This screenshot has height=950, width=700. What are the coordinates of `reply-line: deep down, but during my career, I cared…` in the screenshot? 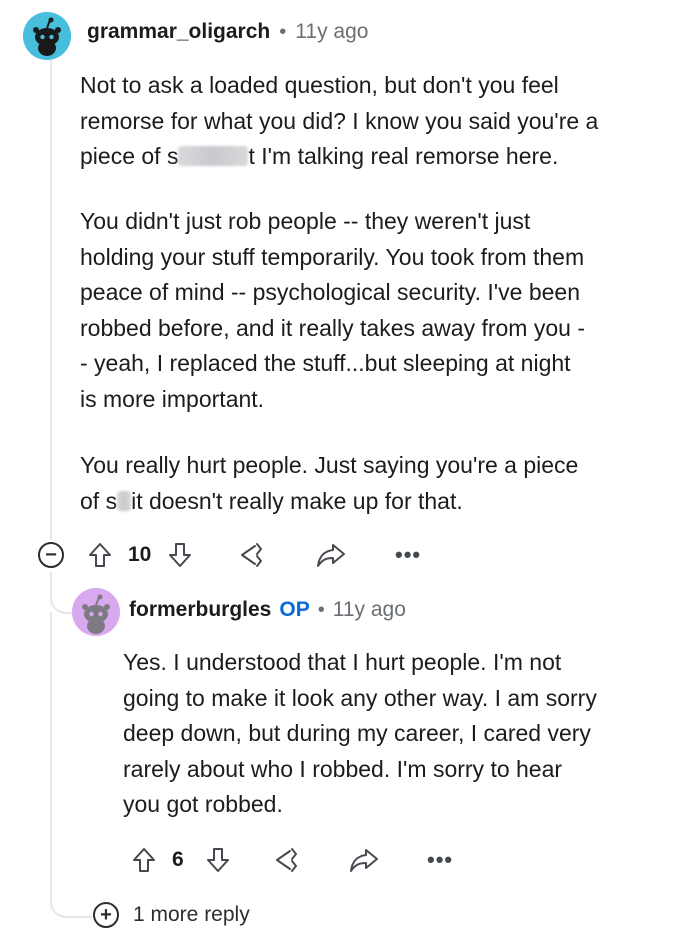 It's located at (357, 733).